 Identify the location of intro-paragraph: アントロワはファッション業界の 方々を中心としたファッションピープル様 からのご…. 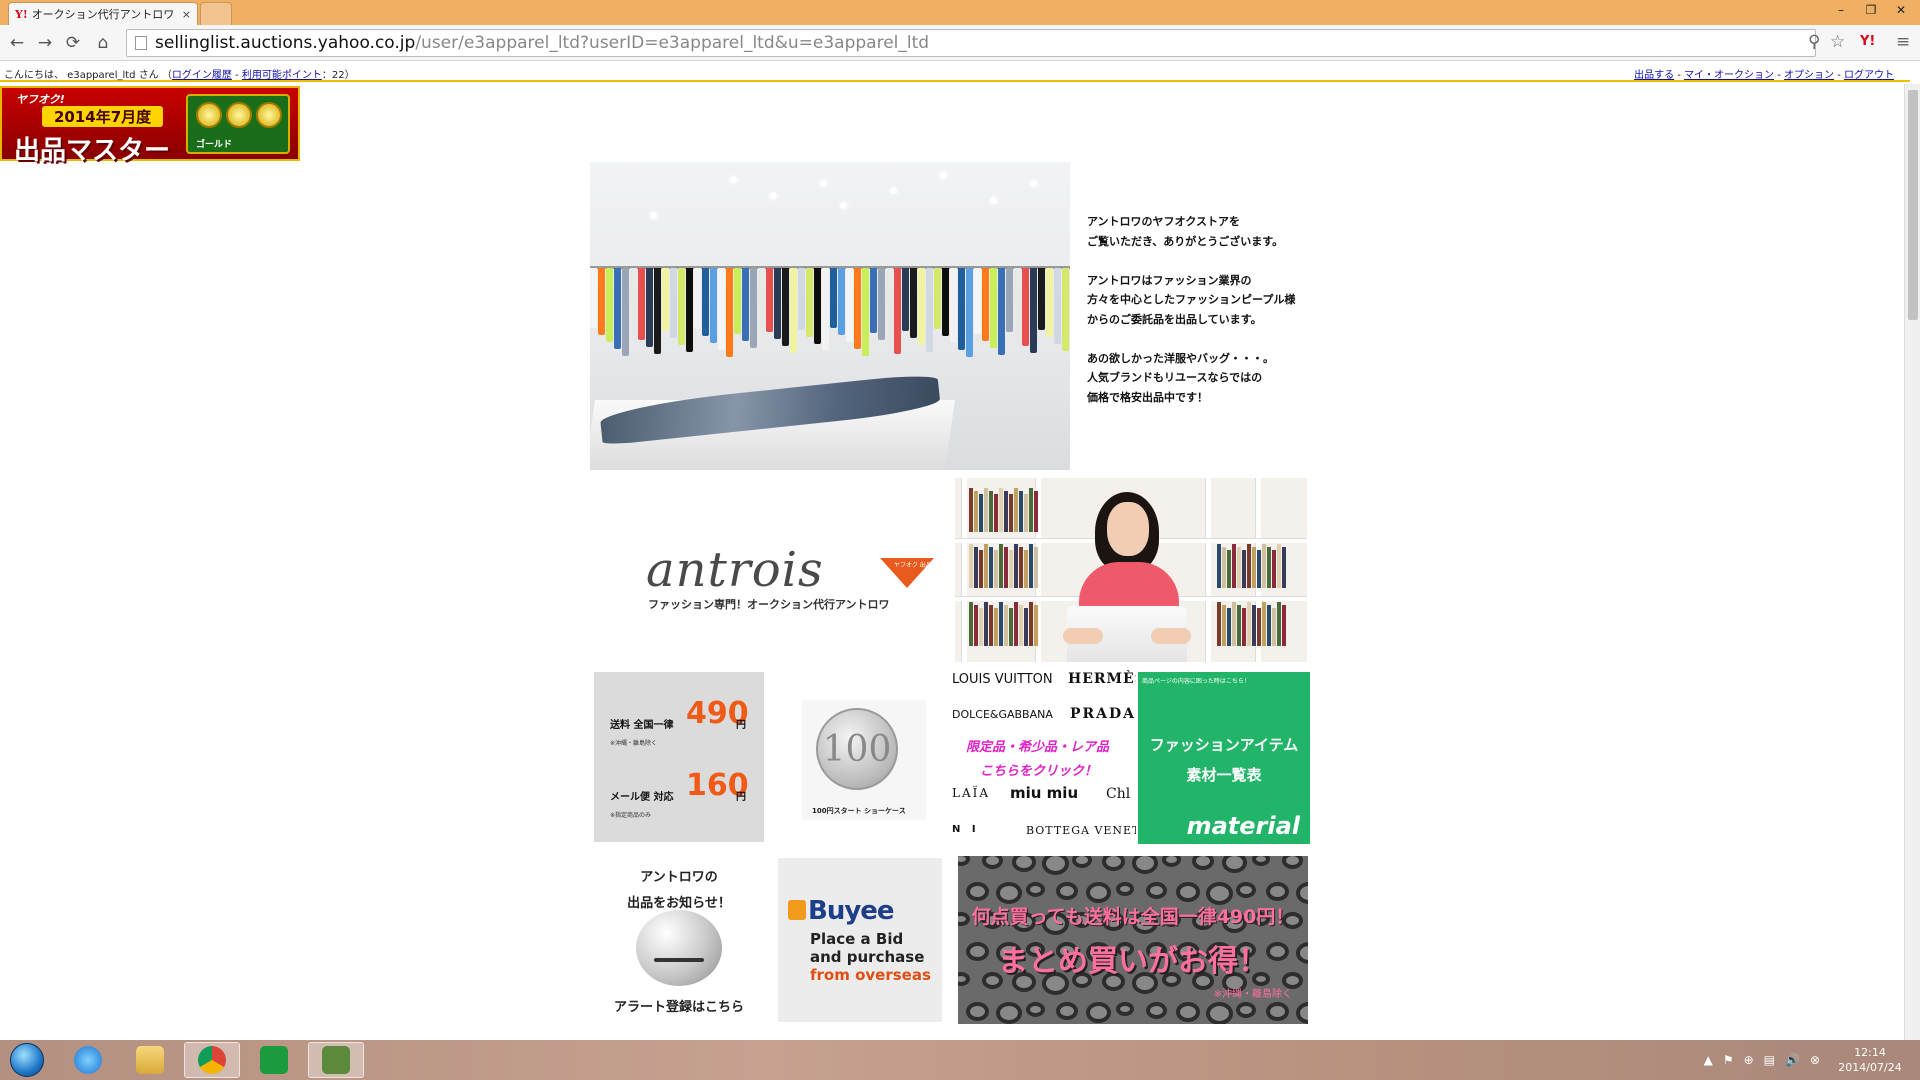
(1207, 300).